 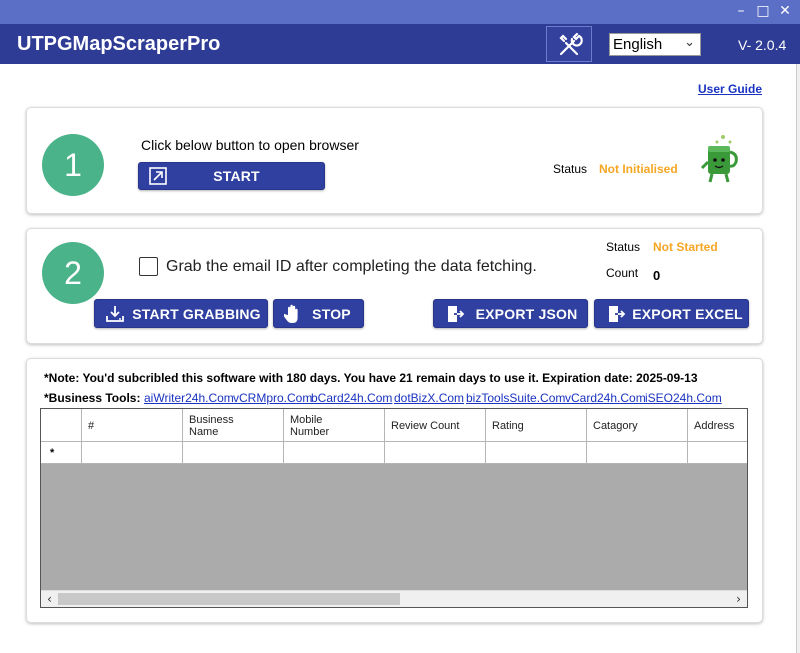 I want to click on step1-status-value: Not Initialised, so click(x=638, y=169).